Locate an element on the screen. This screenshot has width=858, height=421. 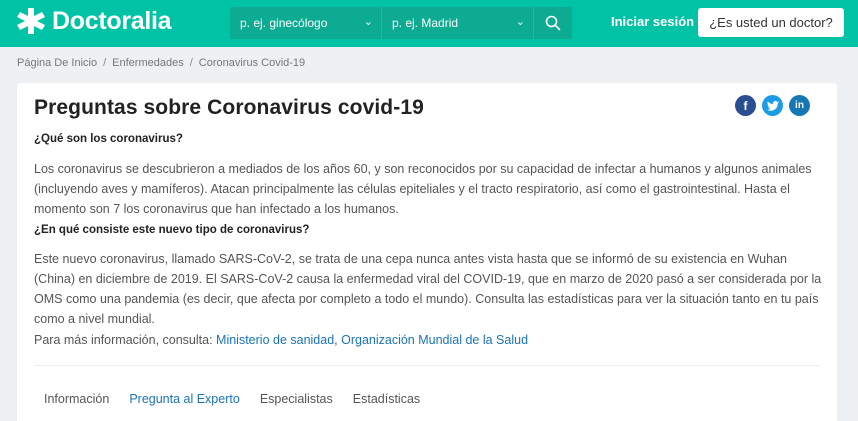
specialty-field: ⌄ is located at coordinates (306, 23).